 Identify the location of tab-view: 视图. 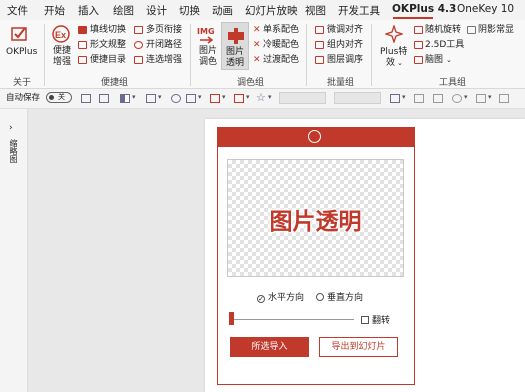
(315, 10).